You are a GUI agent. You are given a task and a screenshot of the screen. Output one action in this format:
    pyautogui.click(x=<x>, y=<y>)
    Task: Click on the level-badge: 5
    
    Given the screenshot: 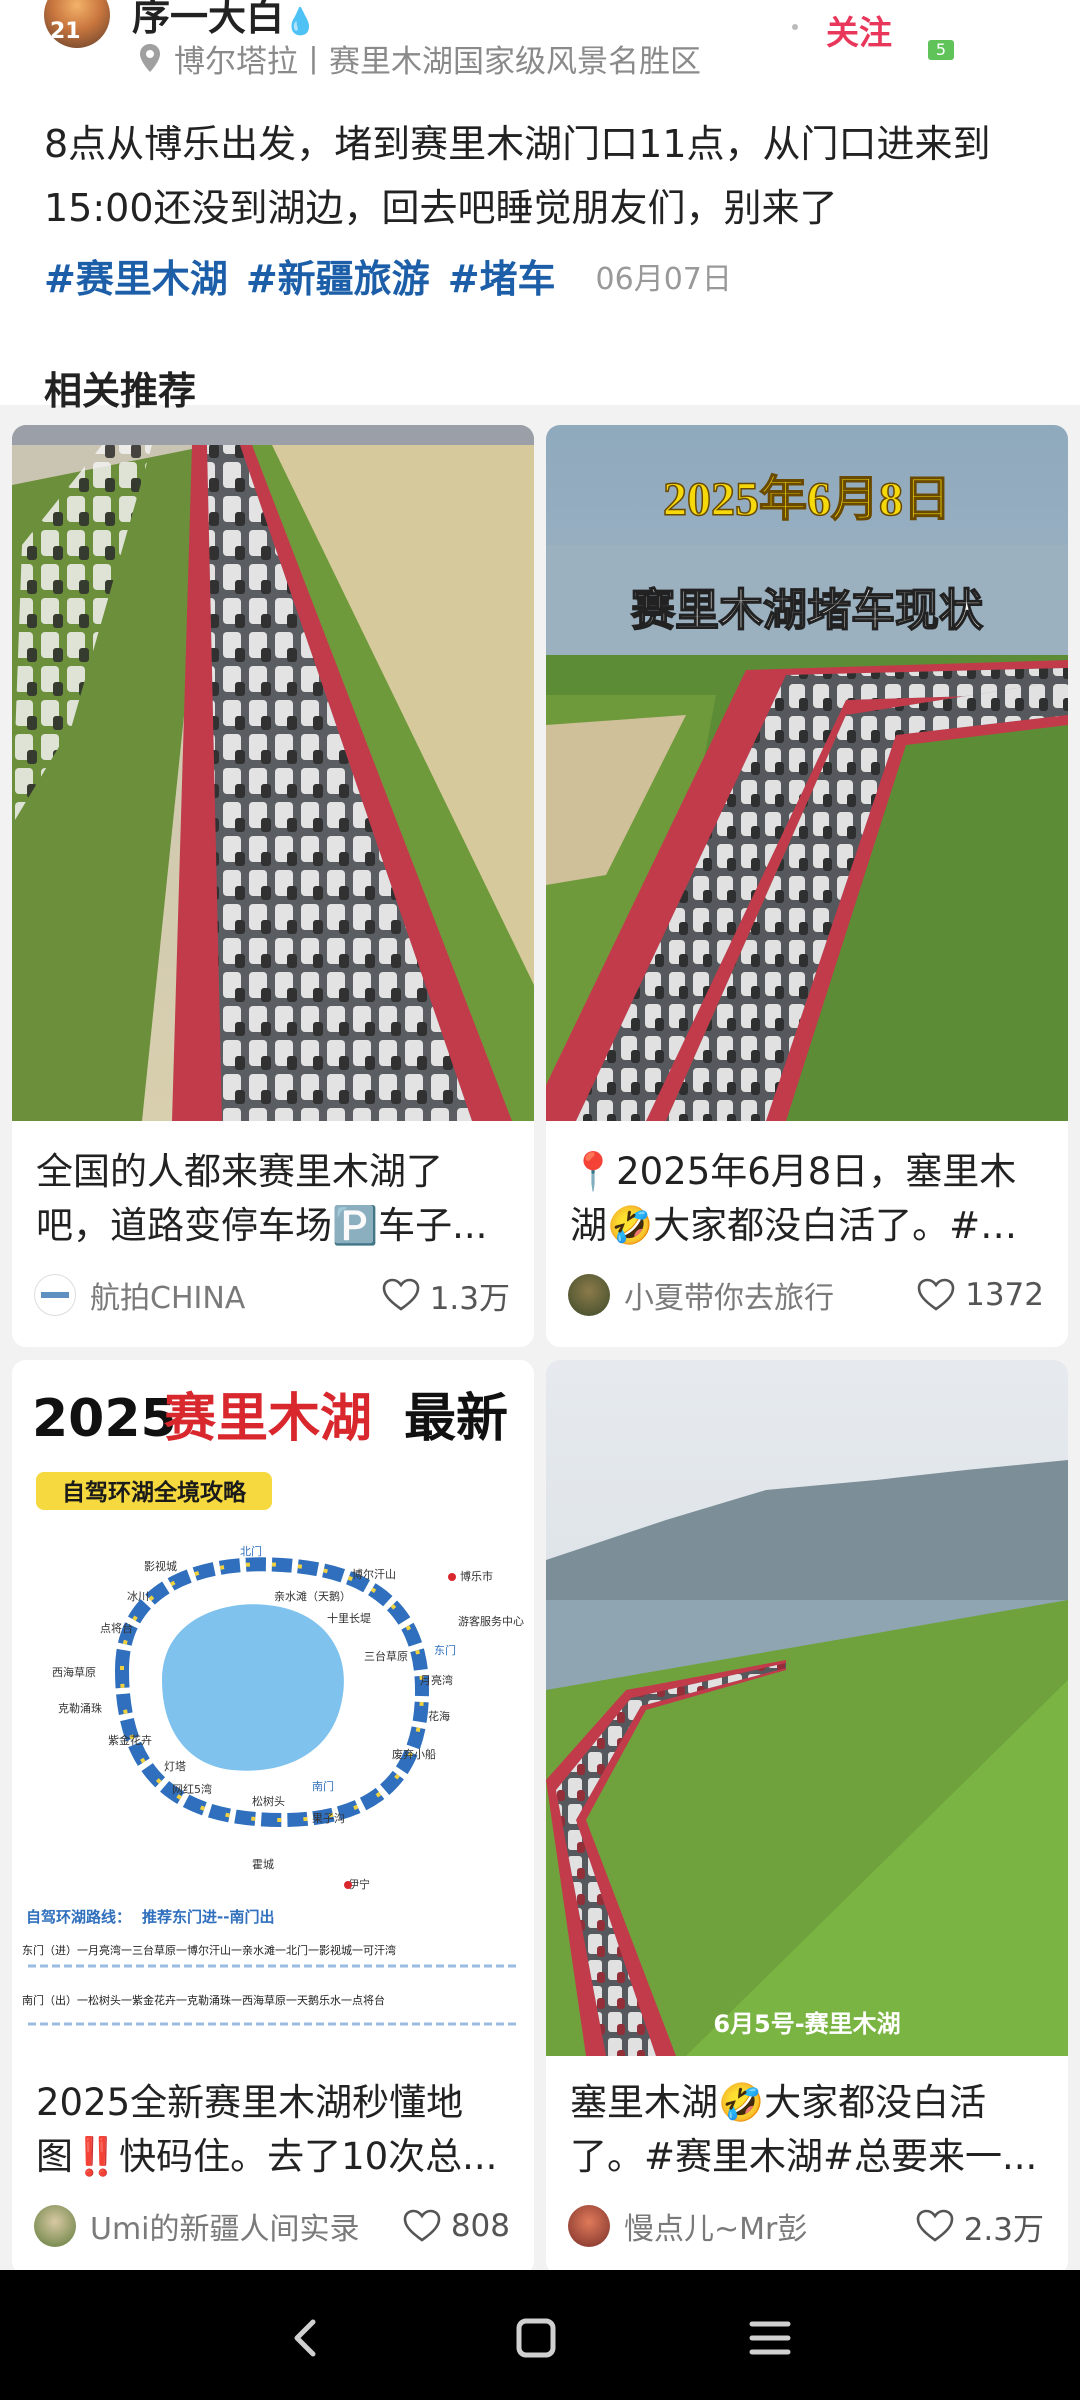 What is the action you would take?
    pyautogui.click(x=941, y=50)
    